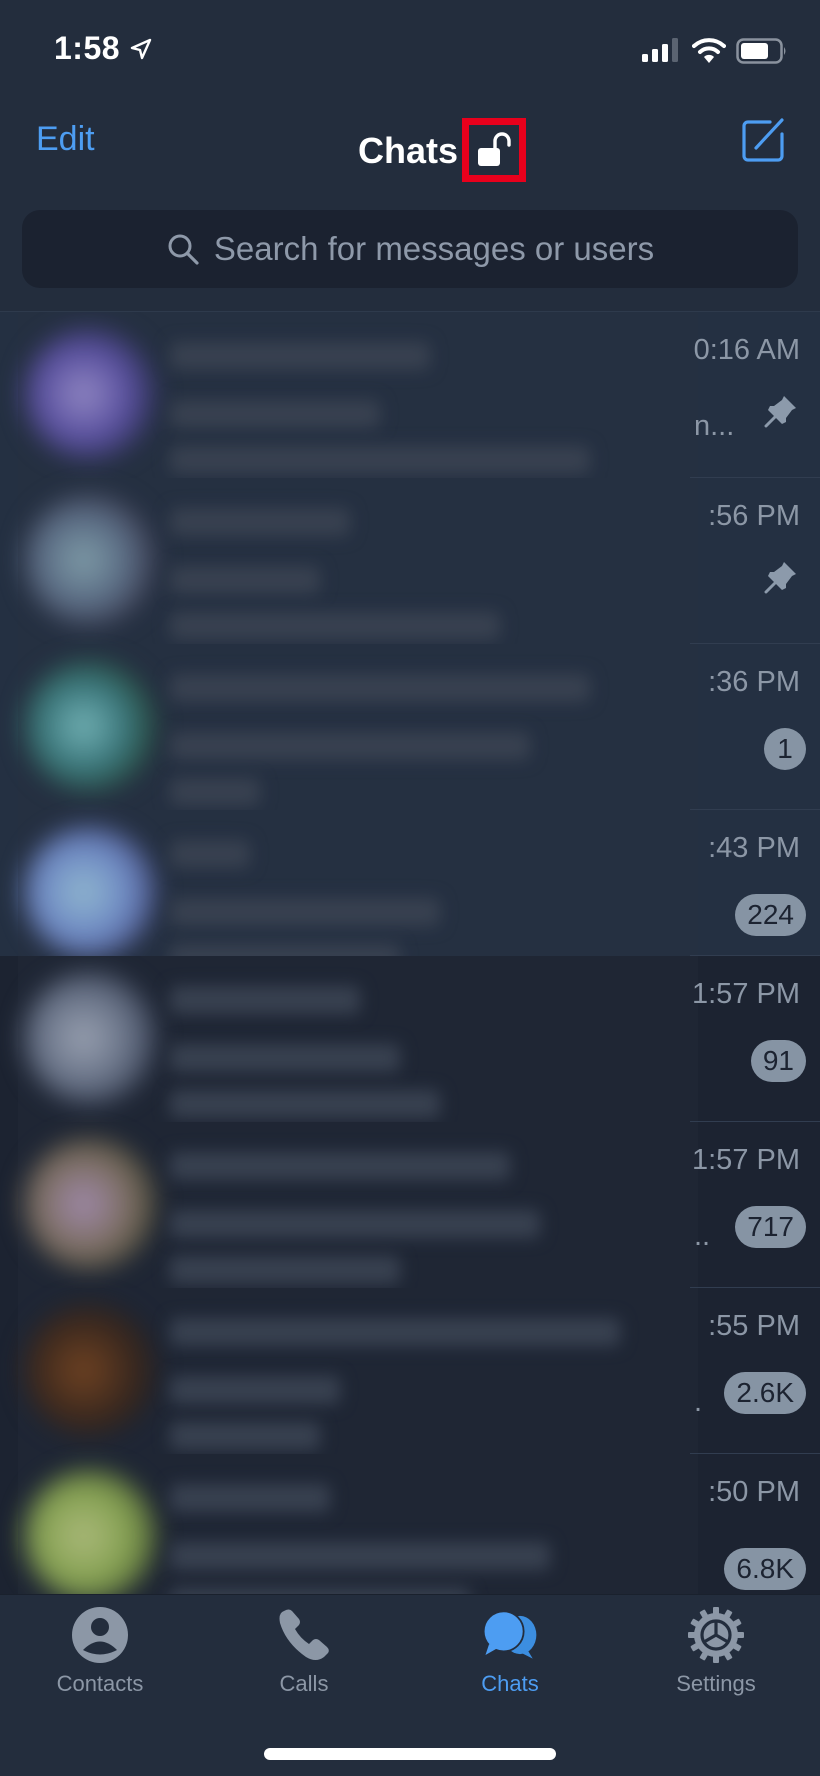 Image resolution: width=820 pixels, height=1776 pixels. I want to click on chat-list-item: :36 PM 1, so click(410, 727).